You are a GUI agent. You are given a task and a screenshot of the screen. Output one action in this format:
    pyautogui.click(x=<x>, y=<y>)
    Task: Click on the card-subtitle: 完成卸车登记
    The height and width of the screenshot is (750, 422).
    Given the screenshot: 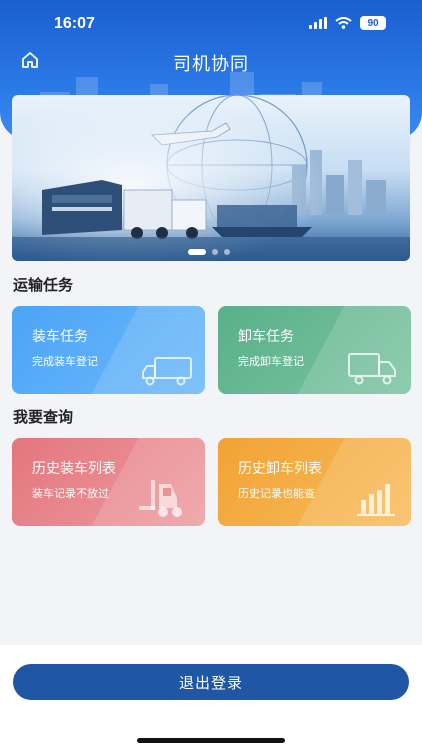 What is the action you would take?
    pyautogui.click(x=271, y=361)
    